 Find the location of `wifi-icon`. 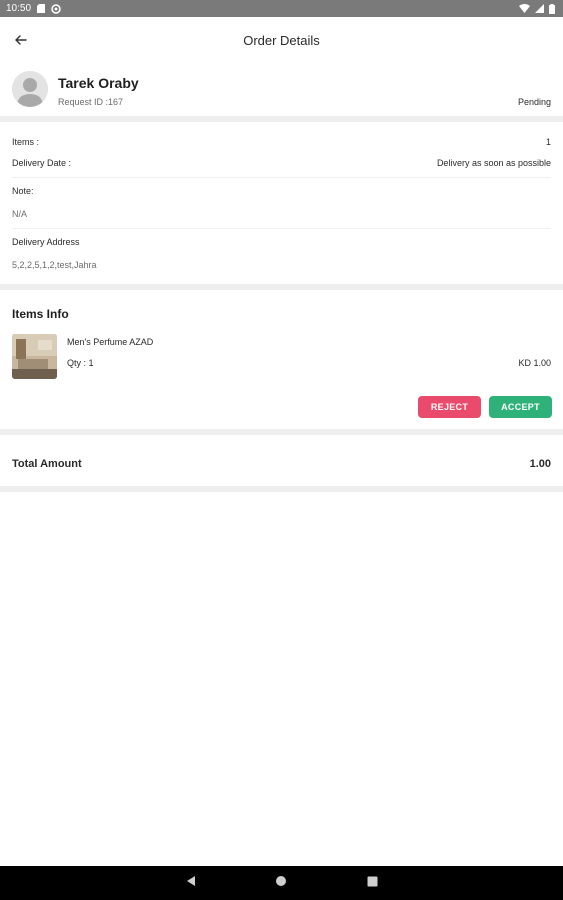

wifi-icon is located at coordinates (524, 8).